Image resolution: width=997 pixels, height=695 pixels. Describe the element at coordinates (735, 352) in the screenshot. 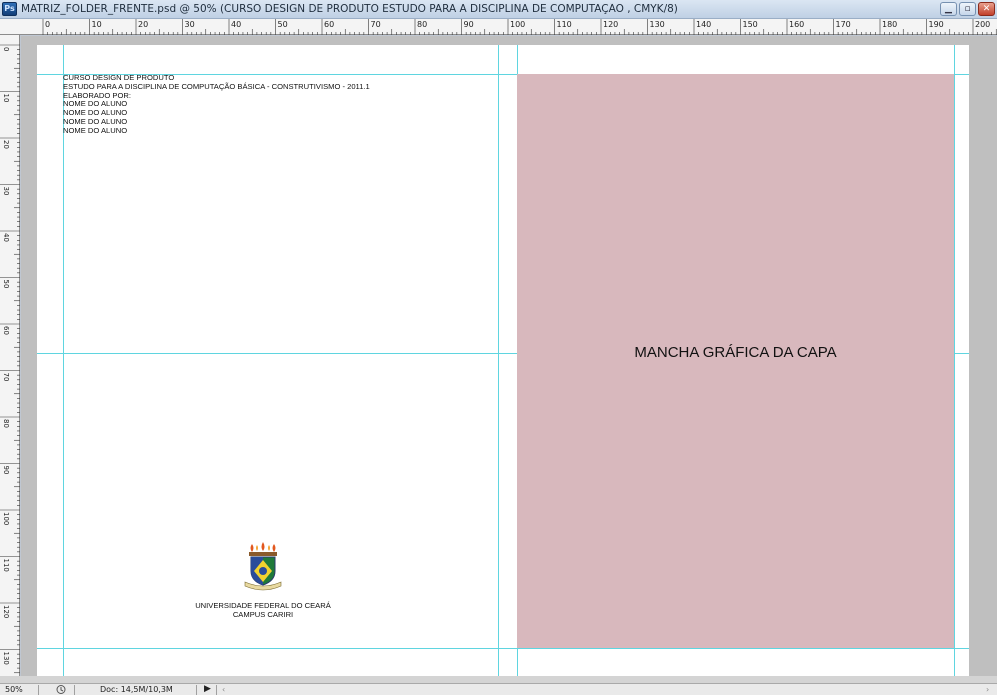

I see `cover-label: MANCHA GRÁFICA DA CAPA` at that location.